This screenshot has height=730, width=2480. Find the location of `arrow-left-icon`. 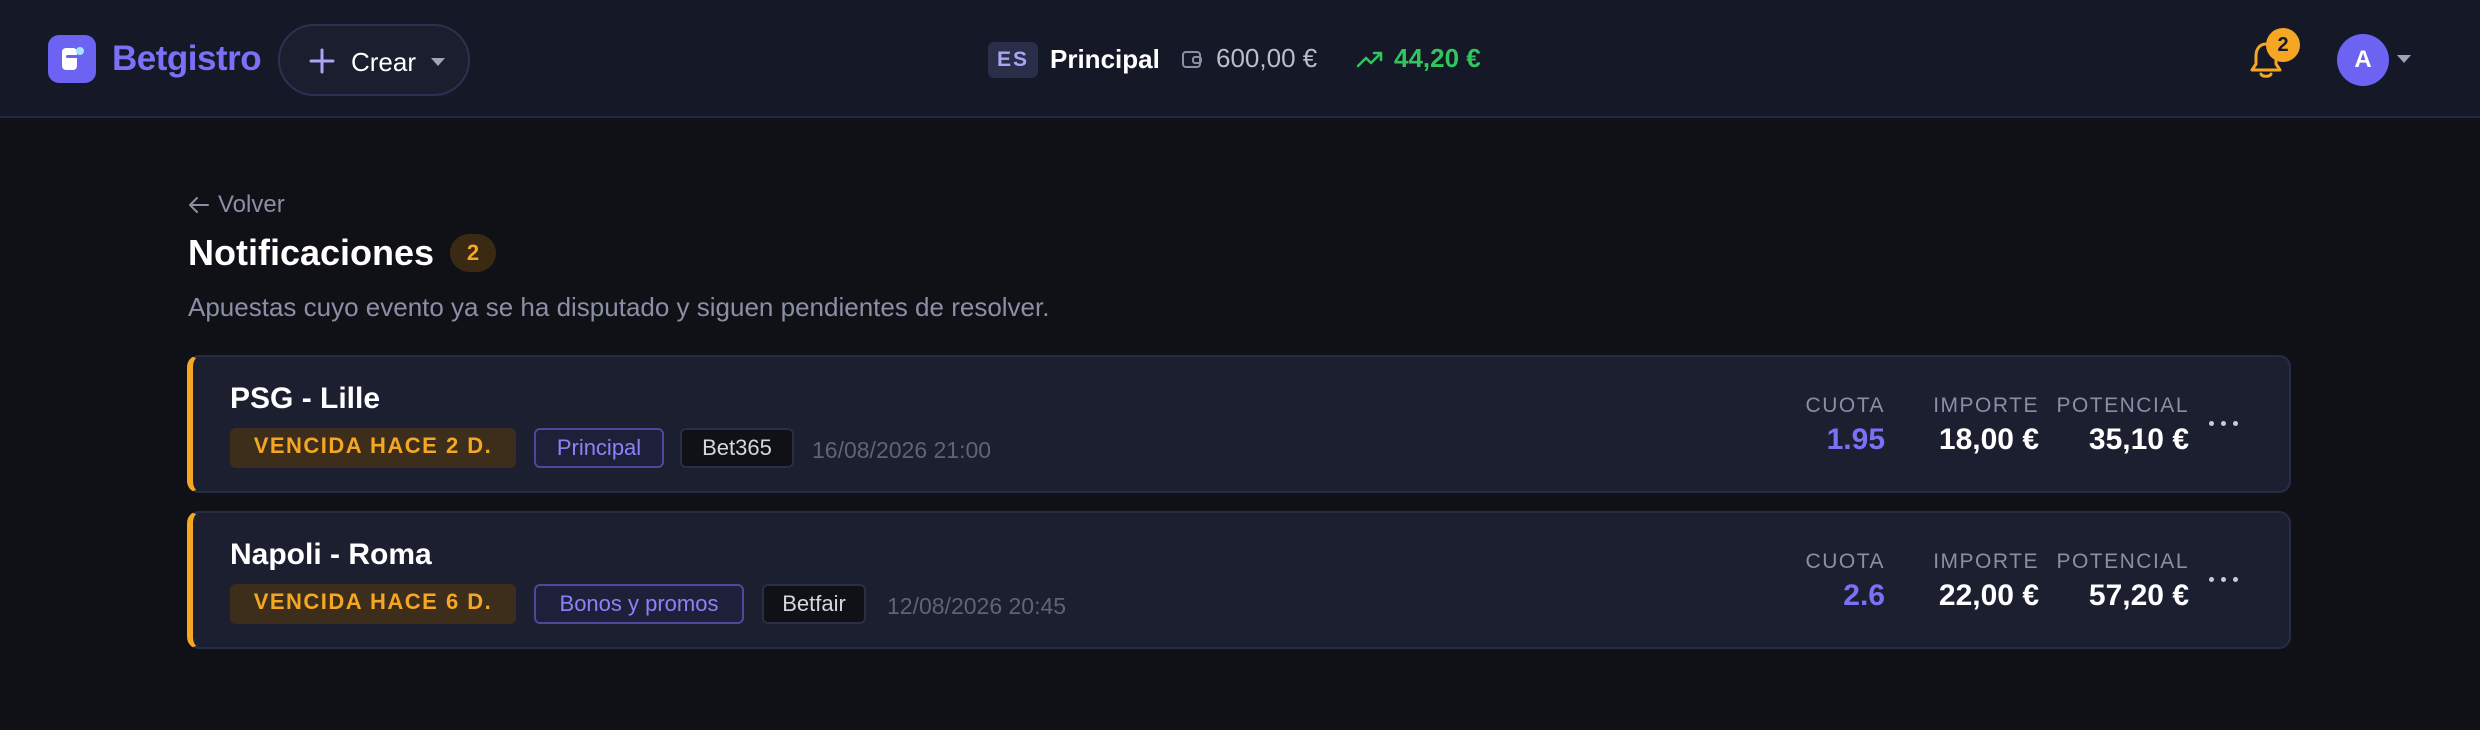

arrow-left-icon is located at coordinates (199, 205).